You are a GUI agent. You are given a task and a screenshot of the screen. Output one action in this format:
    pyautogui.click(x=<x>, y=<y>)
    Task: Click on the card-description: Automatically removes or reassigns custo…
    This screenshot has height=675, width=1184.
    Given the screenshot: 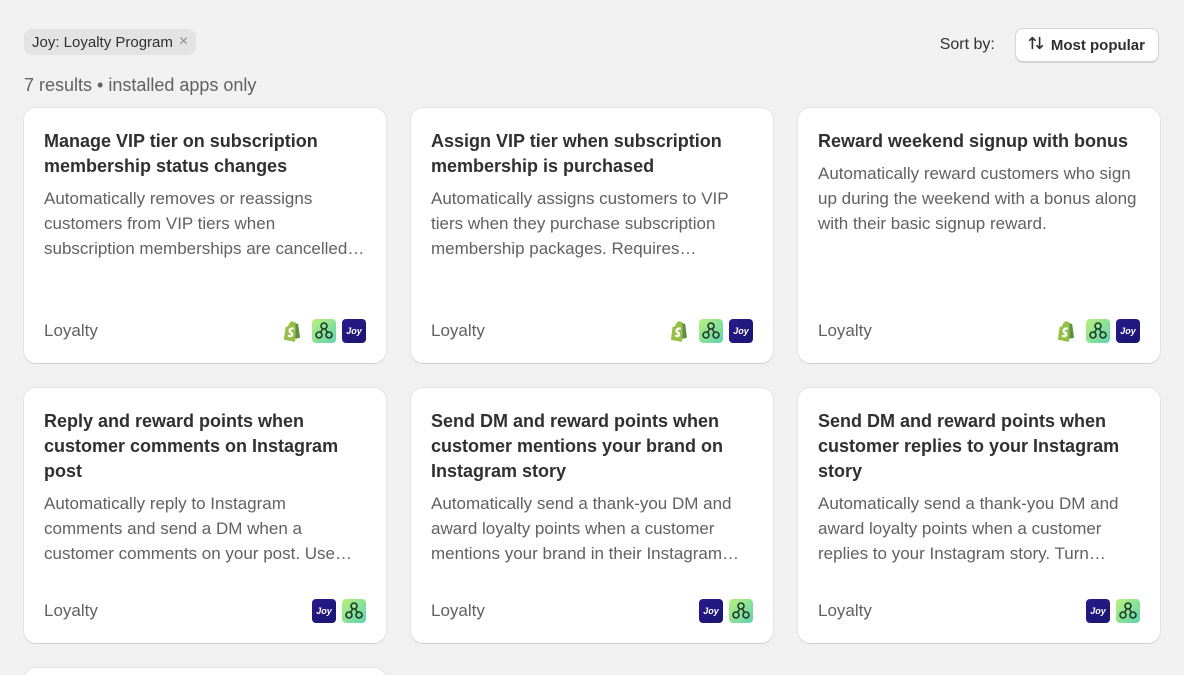 What is the action you would take?
    pyautogui.click(x=196, y=223)
    